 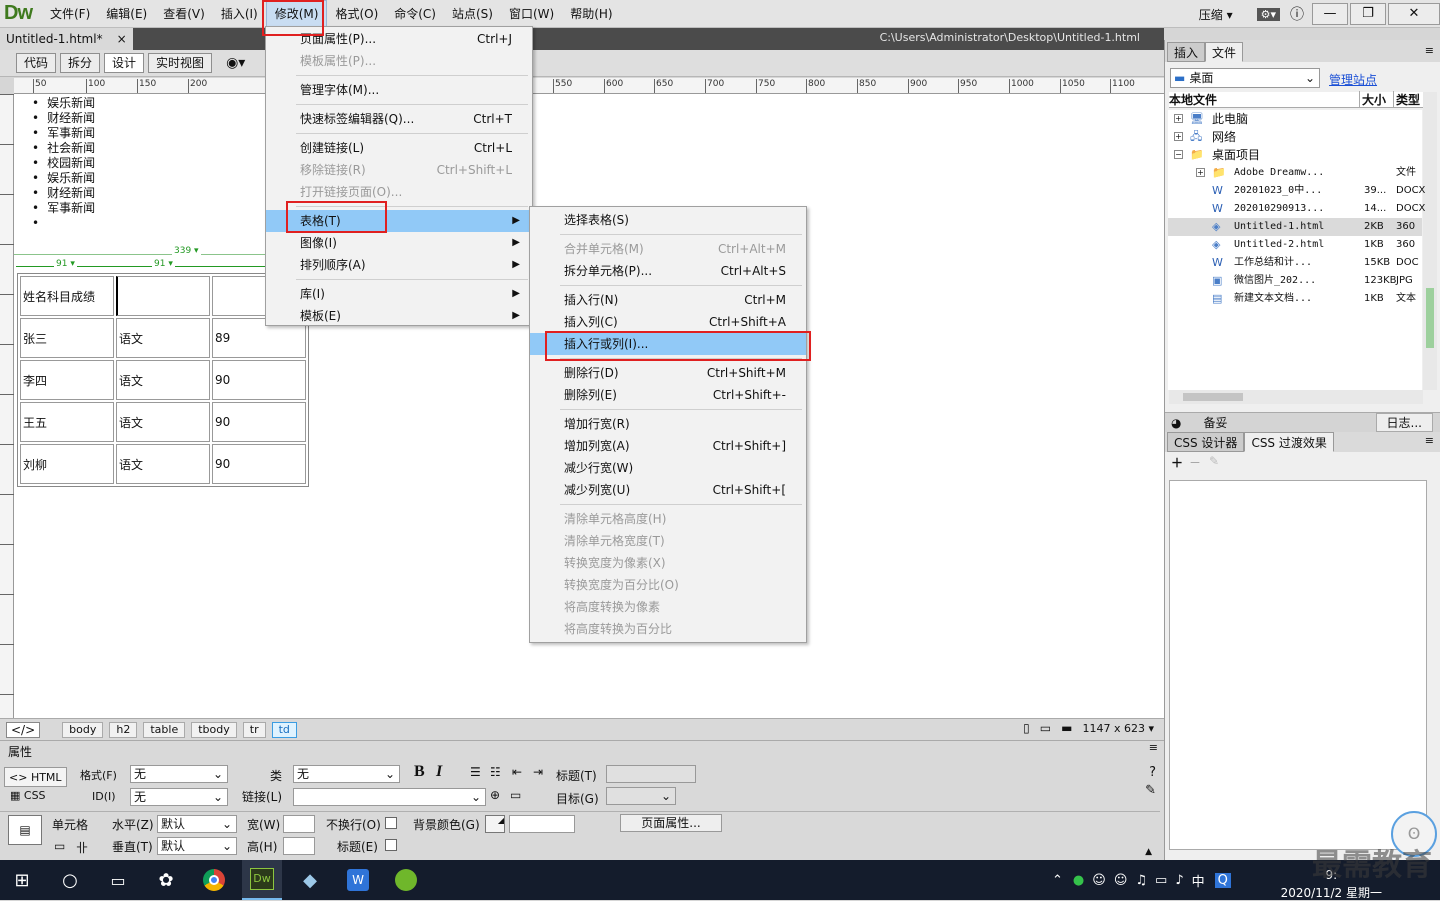 I want to click on menu-item: 快速标签编辑器(Q)... Ctrl+T, so click(x=399, y=119).